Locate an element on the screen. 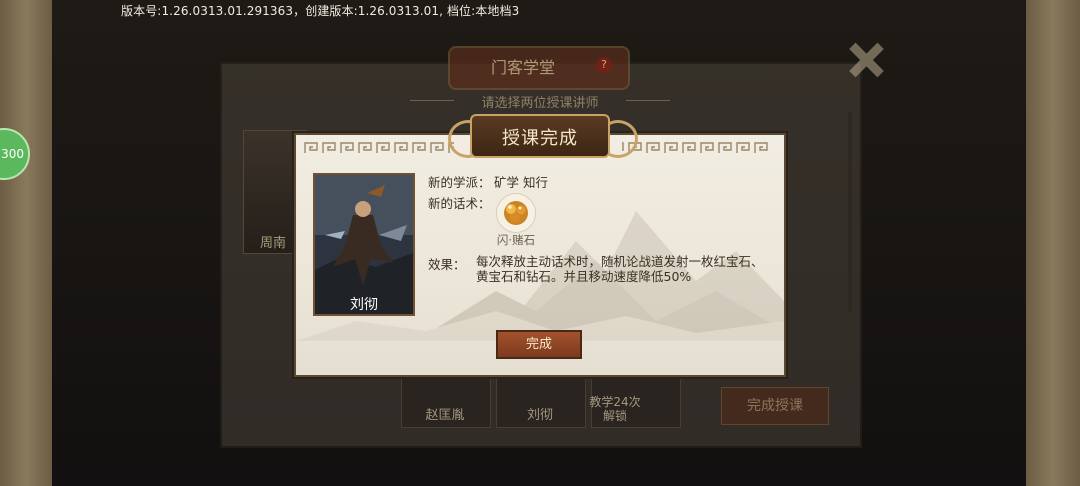 This screenshot has width=1080, height=486. help-icon: ? is located at coordinates (604, 65).